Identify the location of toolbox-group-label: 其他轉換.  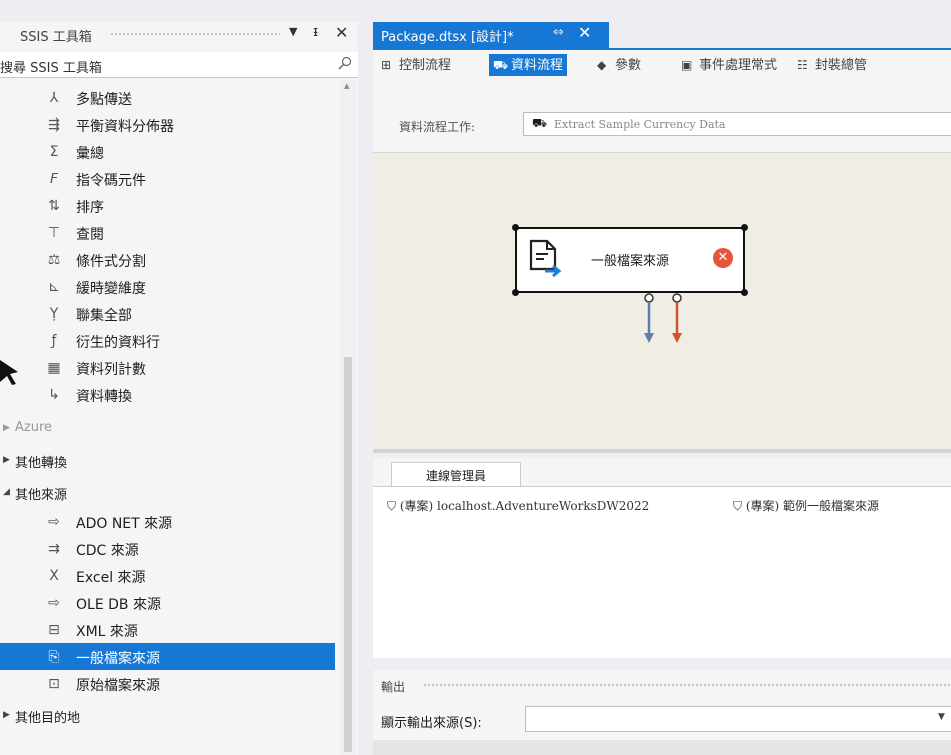
(41, 463).